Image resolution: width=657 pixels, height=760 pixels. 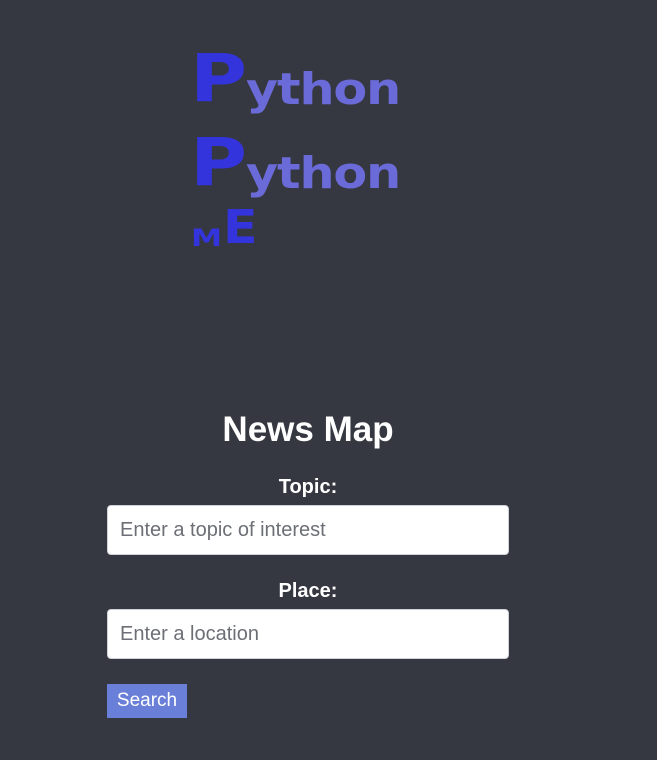 I want to click on search-button: Search, so click(x=147, y=701).